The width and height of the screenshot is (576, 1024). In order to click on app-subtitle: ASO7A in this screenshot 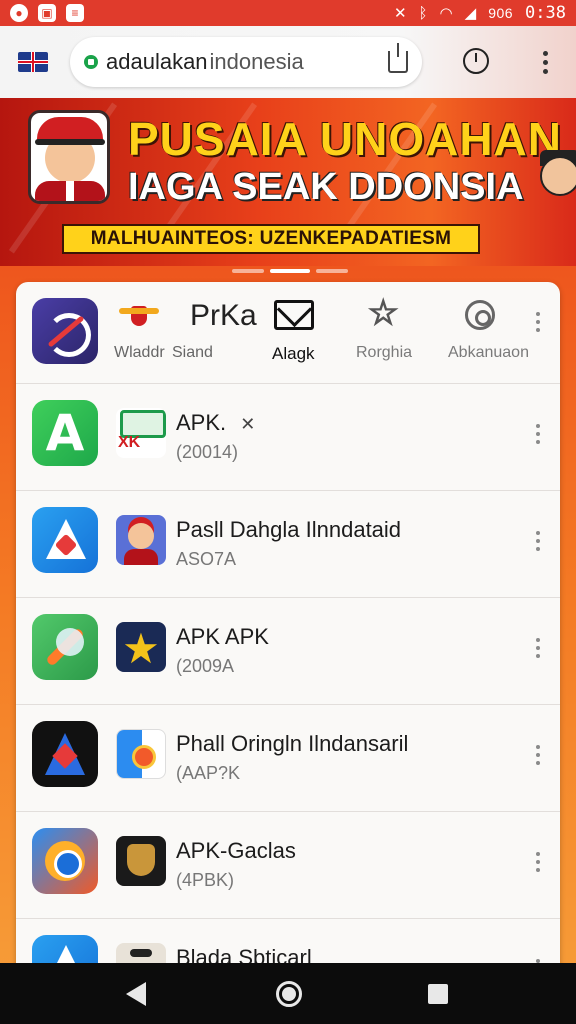, I will do `click(206, 559)`.